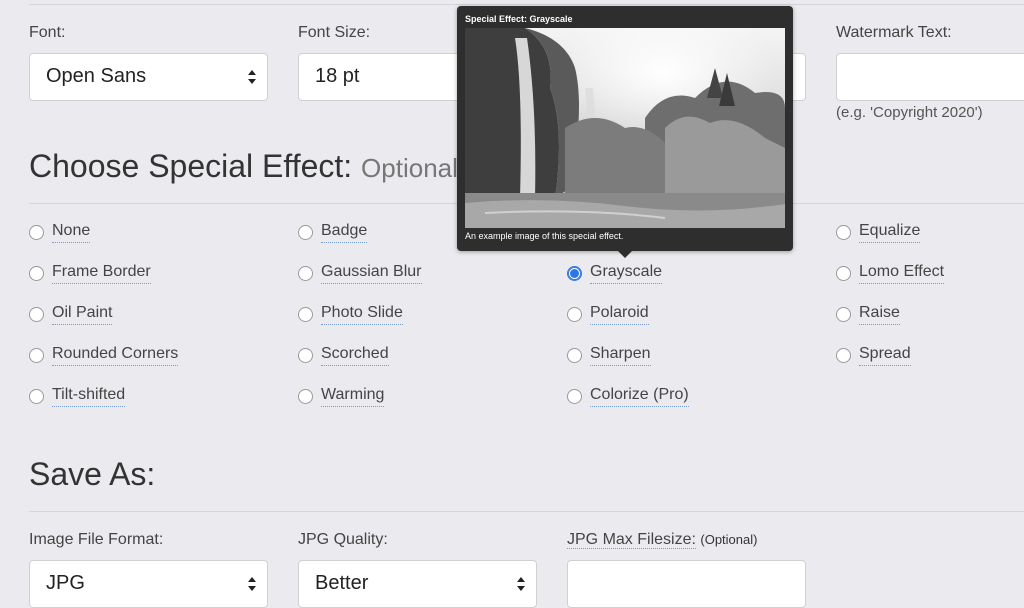  I want to click on effect-option-none: None, so click(60, 232).